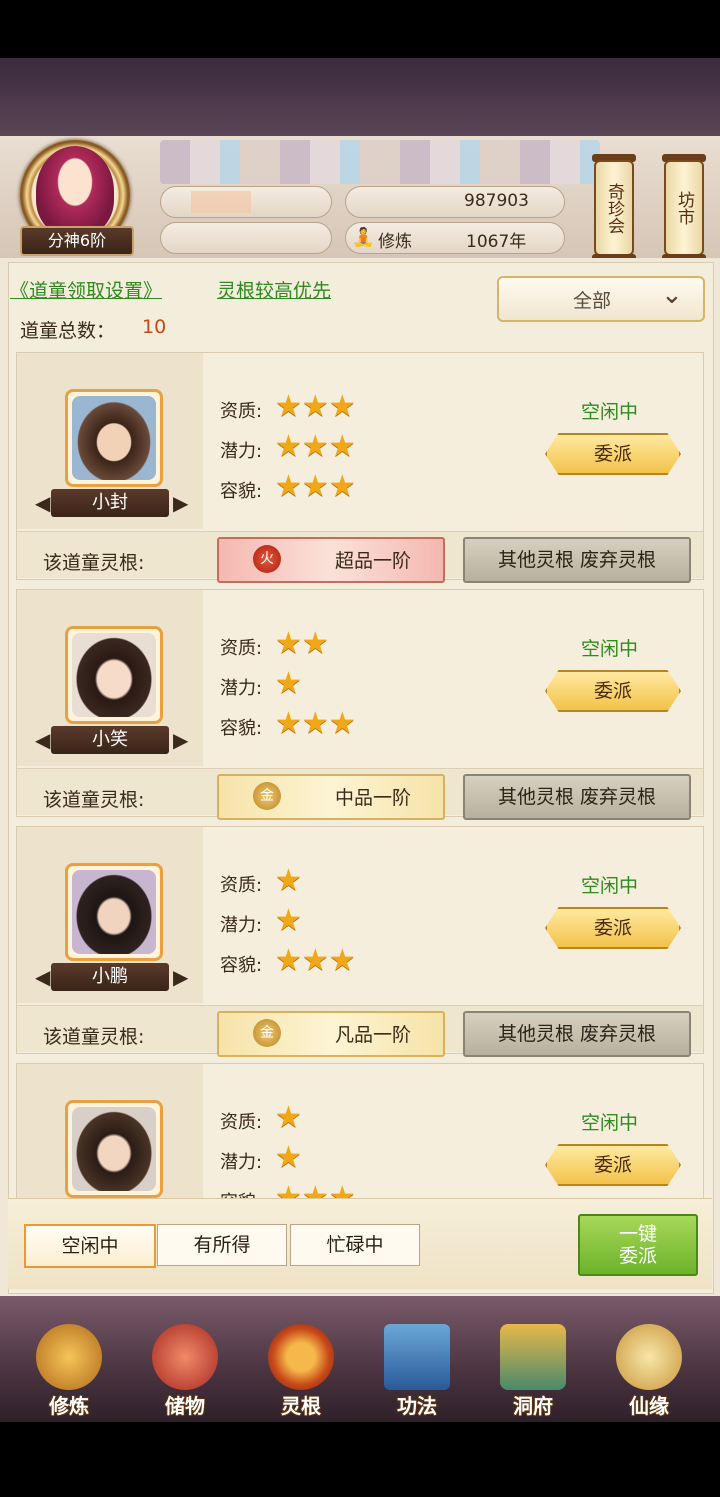 The image size is (720, 1497). Describe the element at coordinates (185, 1357) in the screenshot. I see `storage-bag-icon` at that location.